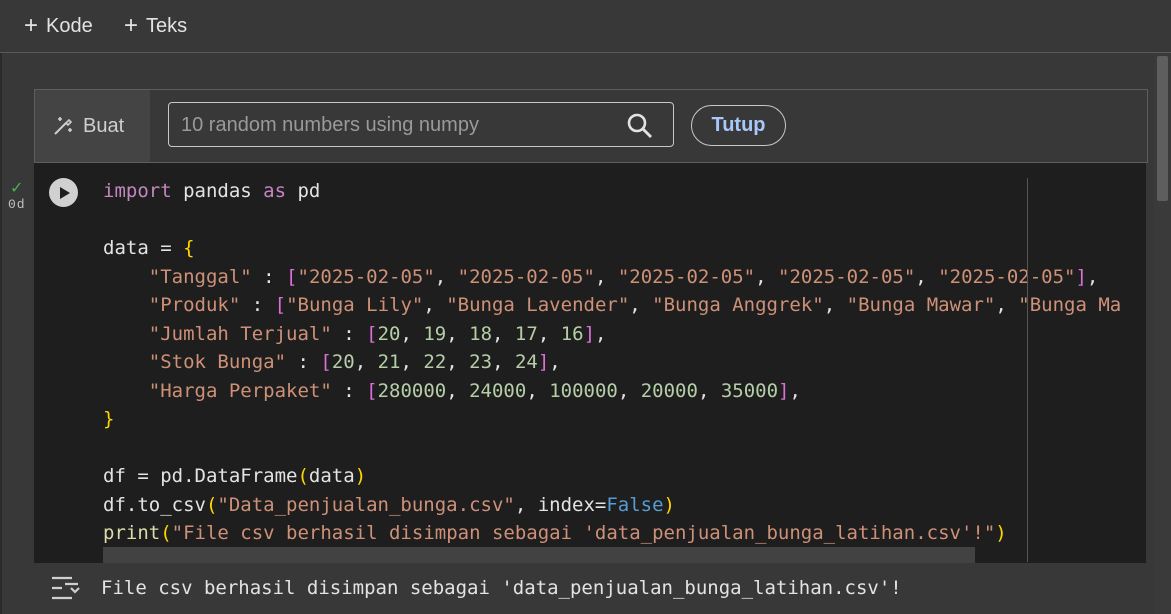  I want to click on code-line: data = {, so click(149, 248).